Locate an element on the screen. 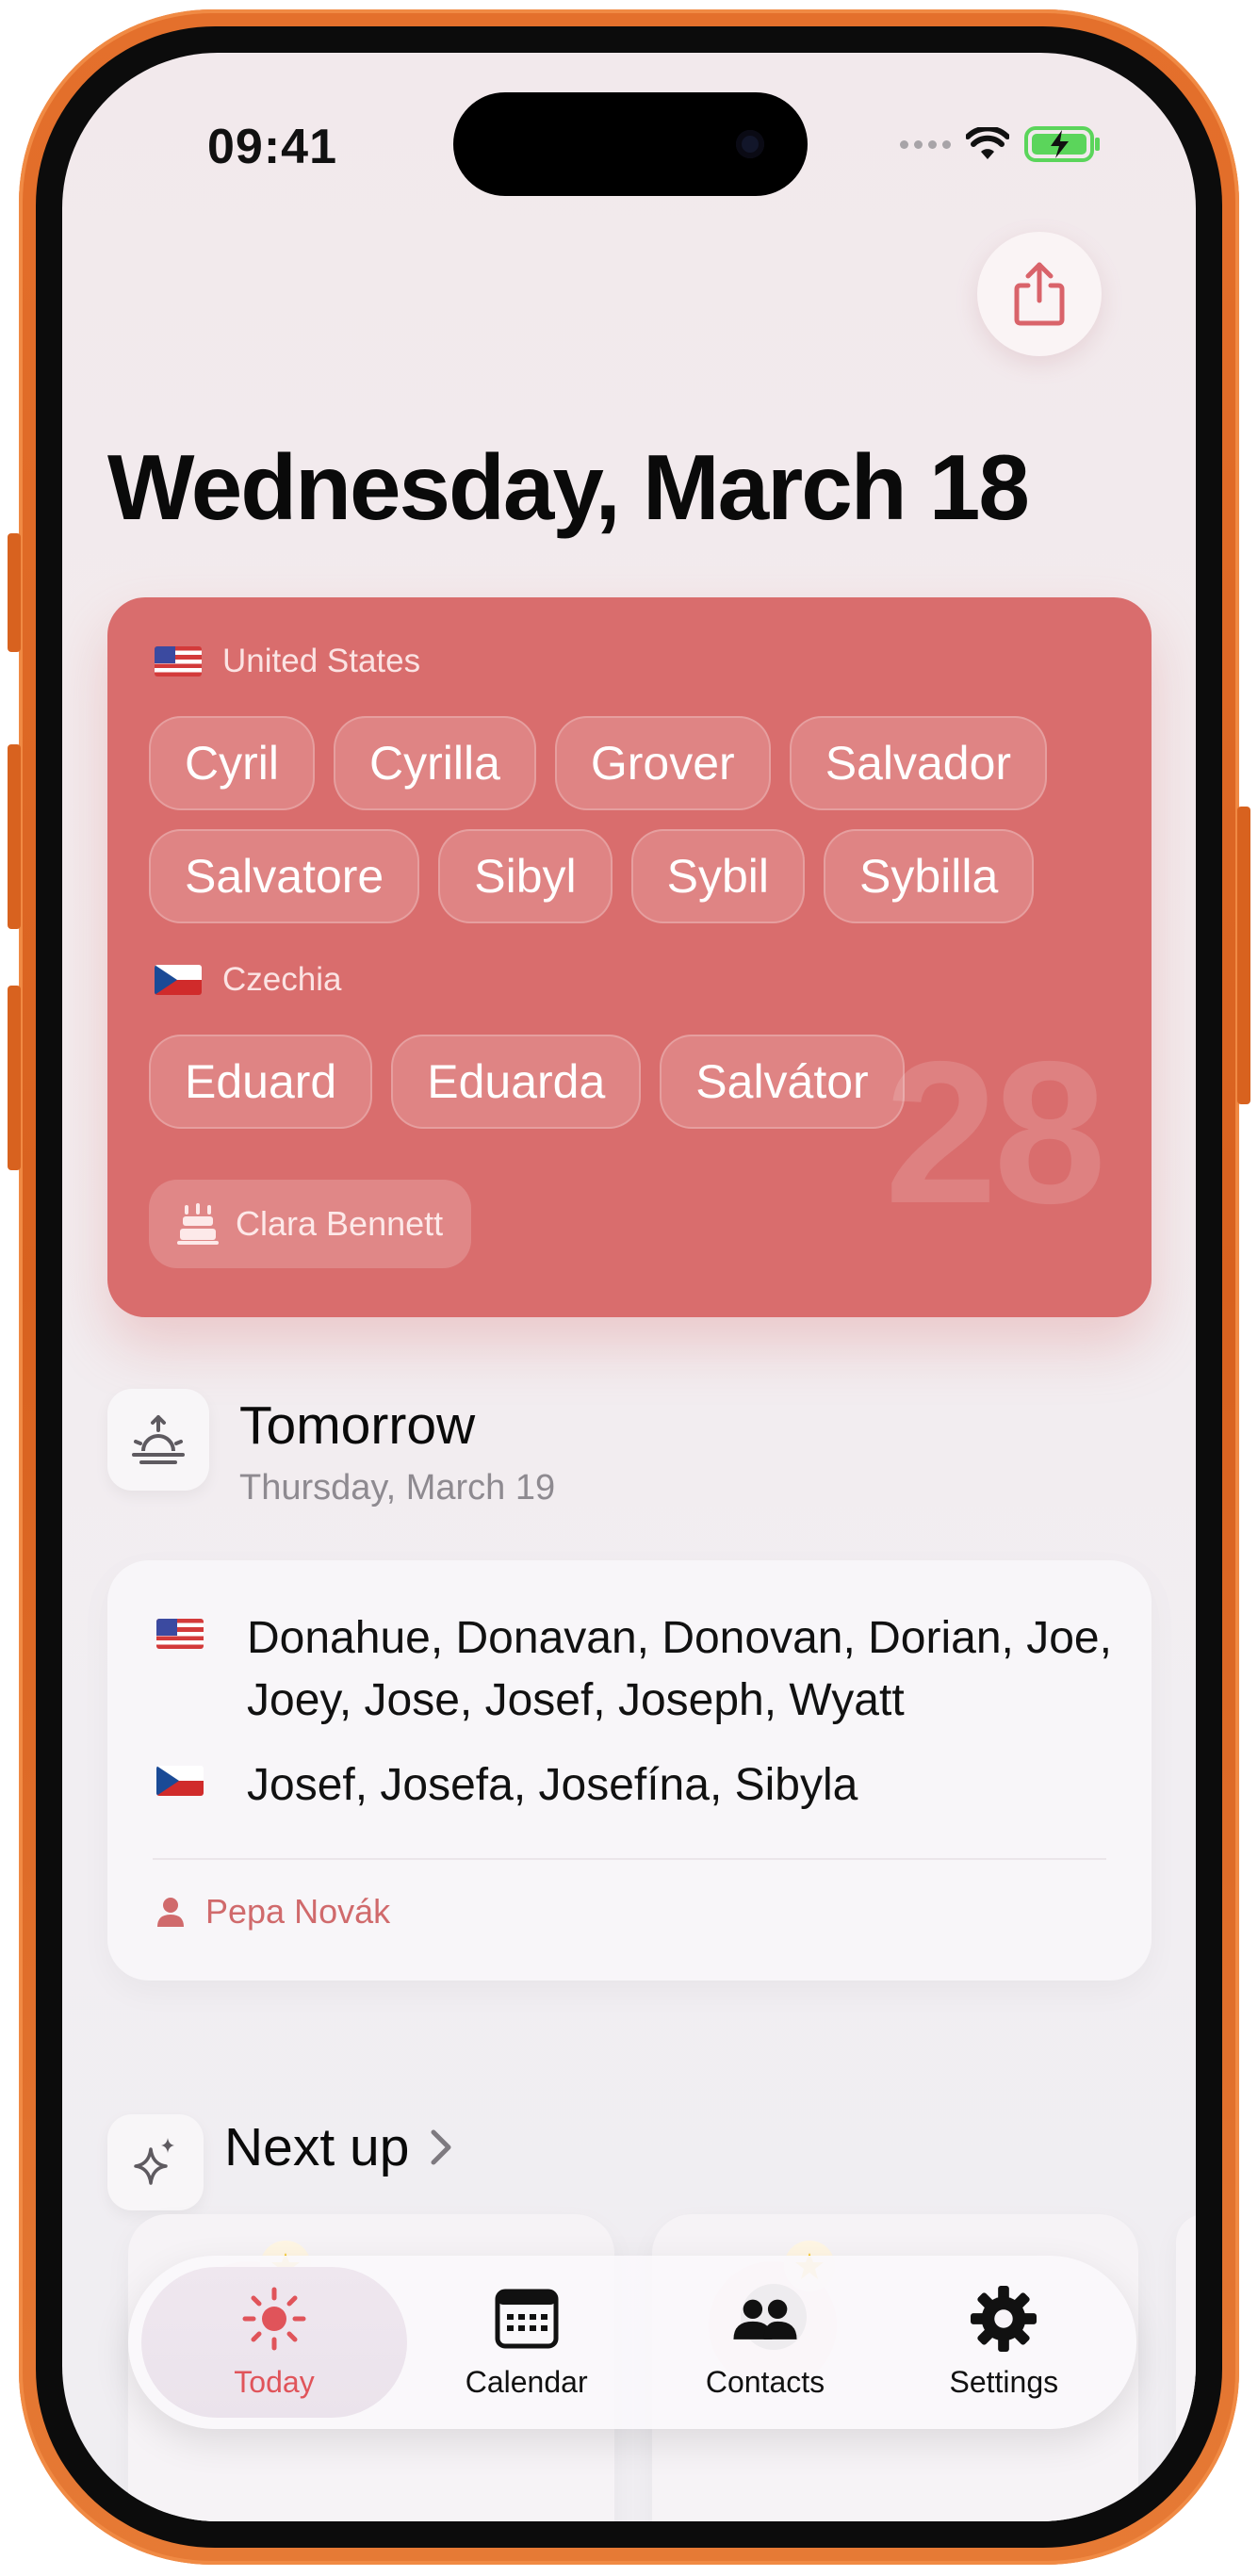 The height and width of the screenshot is (2576, 1258). name-chip: Grover is located at coordinates (662, 763).